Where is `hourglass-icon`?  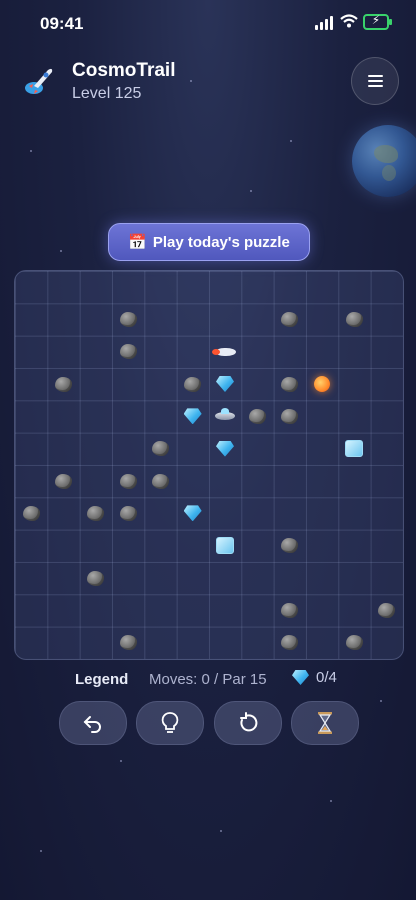
hourglass-icon is located at coordinates (325, 723).